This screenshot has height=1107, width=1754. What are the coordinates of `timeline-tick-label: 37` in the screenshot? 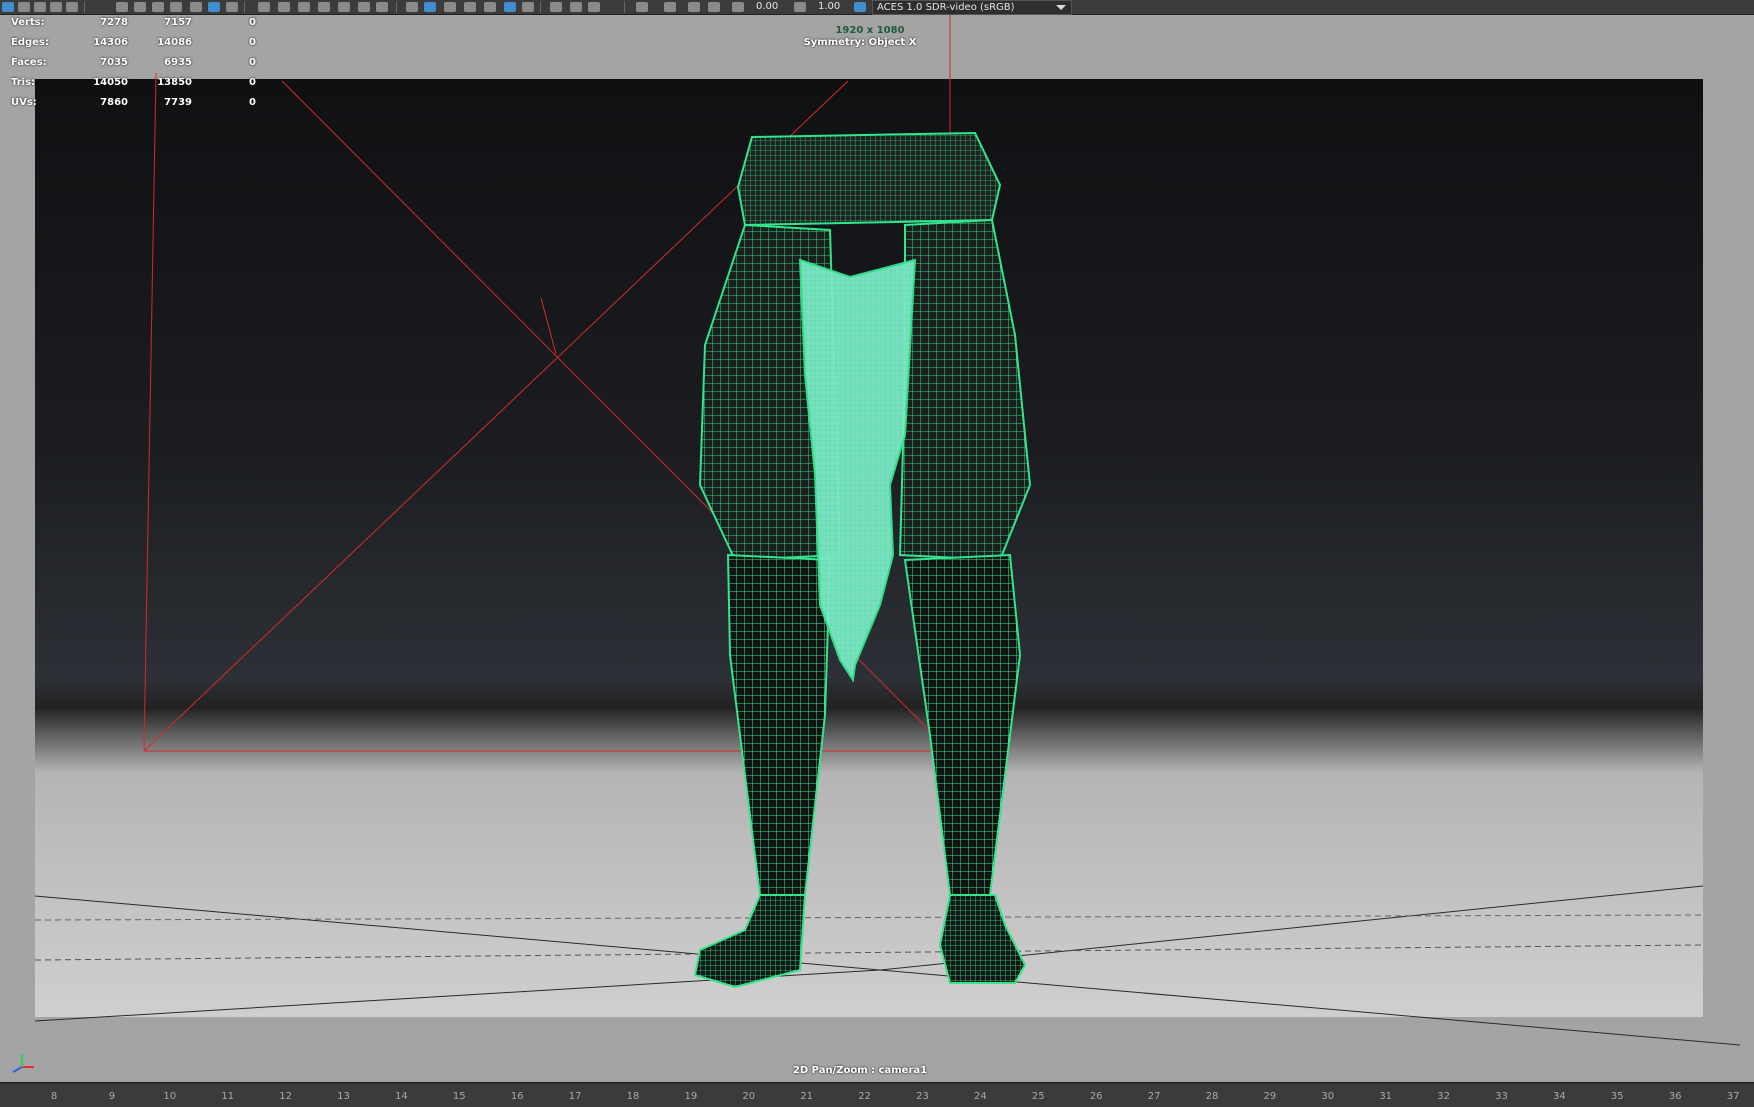 It's located at (1733, 1096).